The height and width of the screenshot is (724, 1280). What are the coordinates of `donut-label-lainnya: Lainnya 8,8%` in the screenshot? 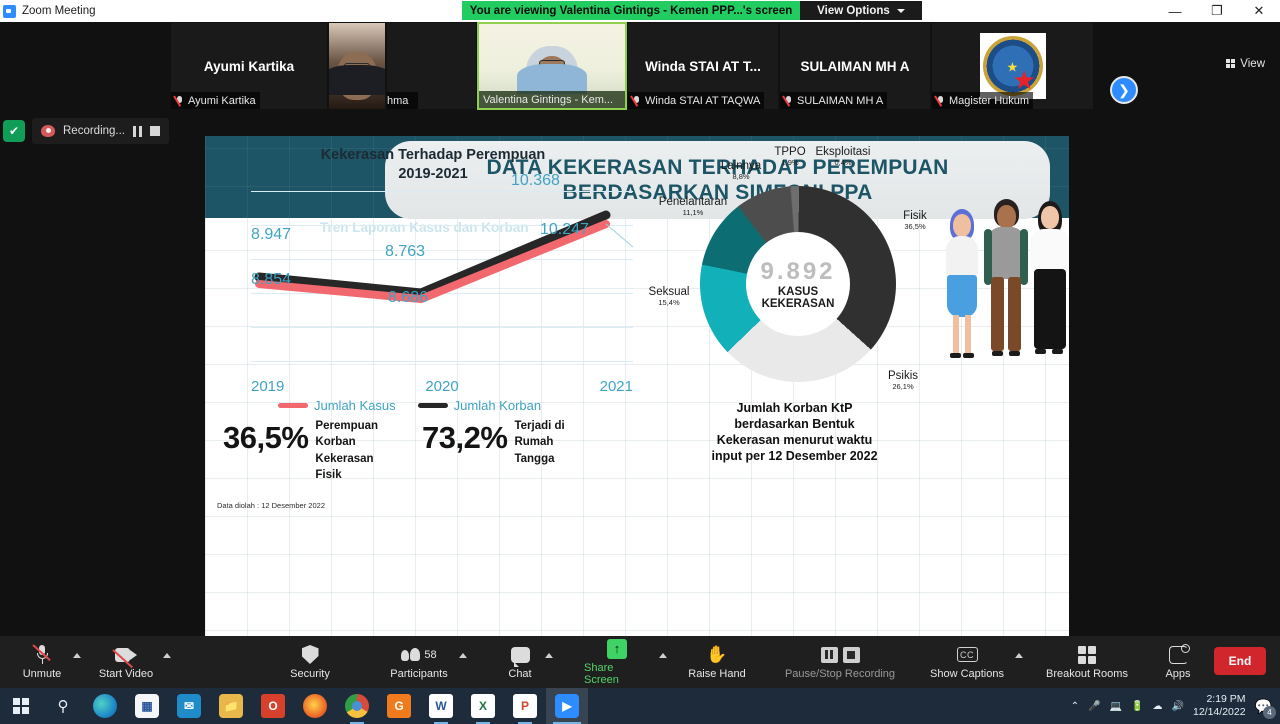 It's located at (741, 171).